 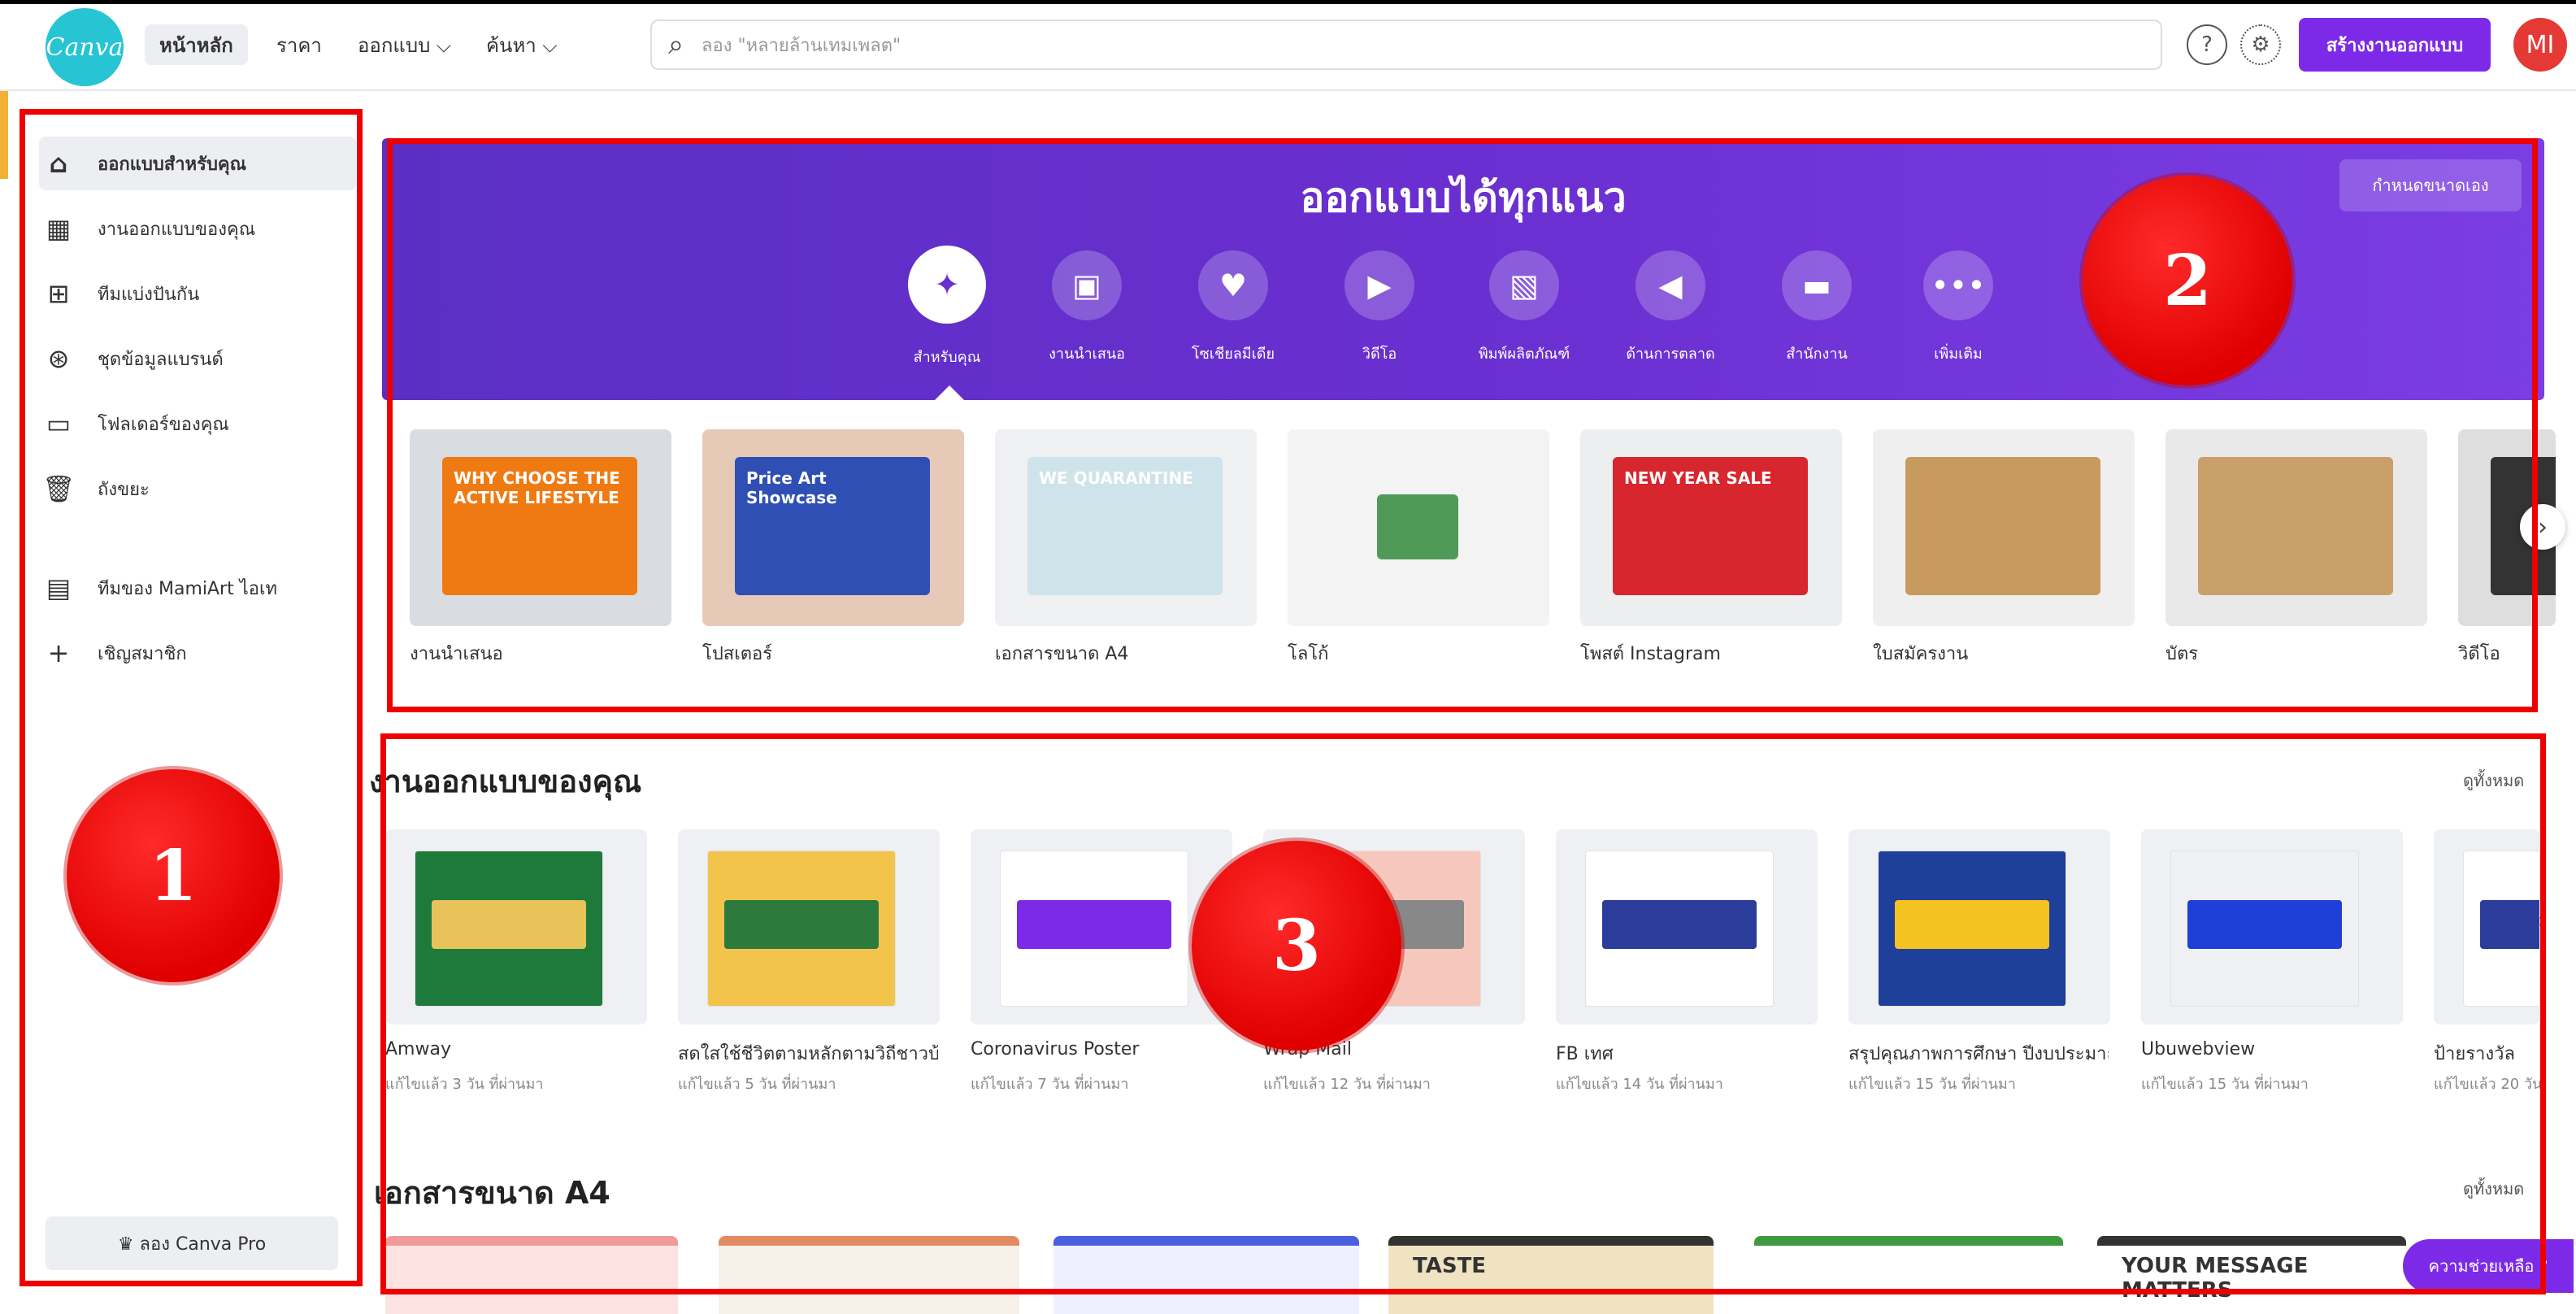 I want to click on top-border-line, so click(x=1288, y=2).